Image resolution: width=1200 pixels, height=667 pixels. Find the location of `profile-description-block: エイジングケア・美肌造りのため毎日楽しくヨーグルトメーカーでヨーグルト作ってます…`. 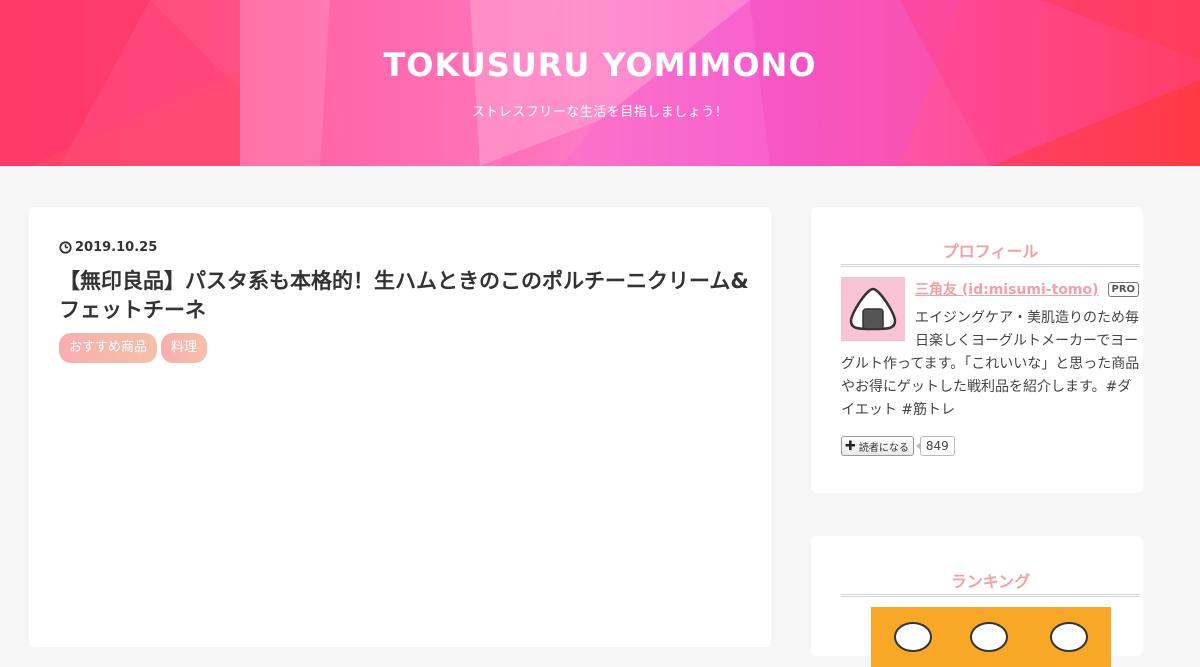

profile-description-block: エイジングケア・美肌造りのため毎日楽しくヨーグルトメーカーでヨーグルト作ってます… is located at coordinates (991, 364).